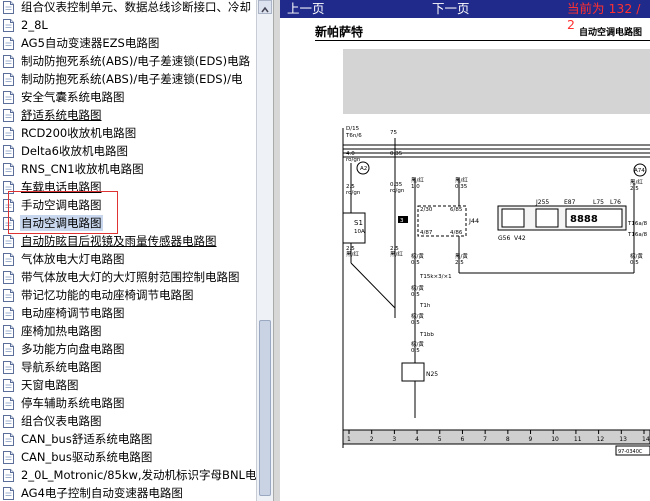 This screenshot has height=501, width=650. Describe the element at coordinates (128, 61) in the screenshot. I see `tree-item: 制动防抱死系统(ABS)/电子差速锁(EDS)电路` at that location.